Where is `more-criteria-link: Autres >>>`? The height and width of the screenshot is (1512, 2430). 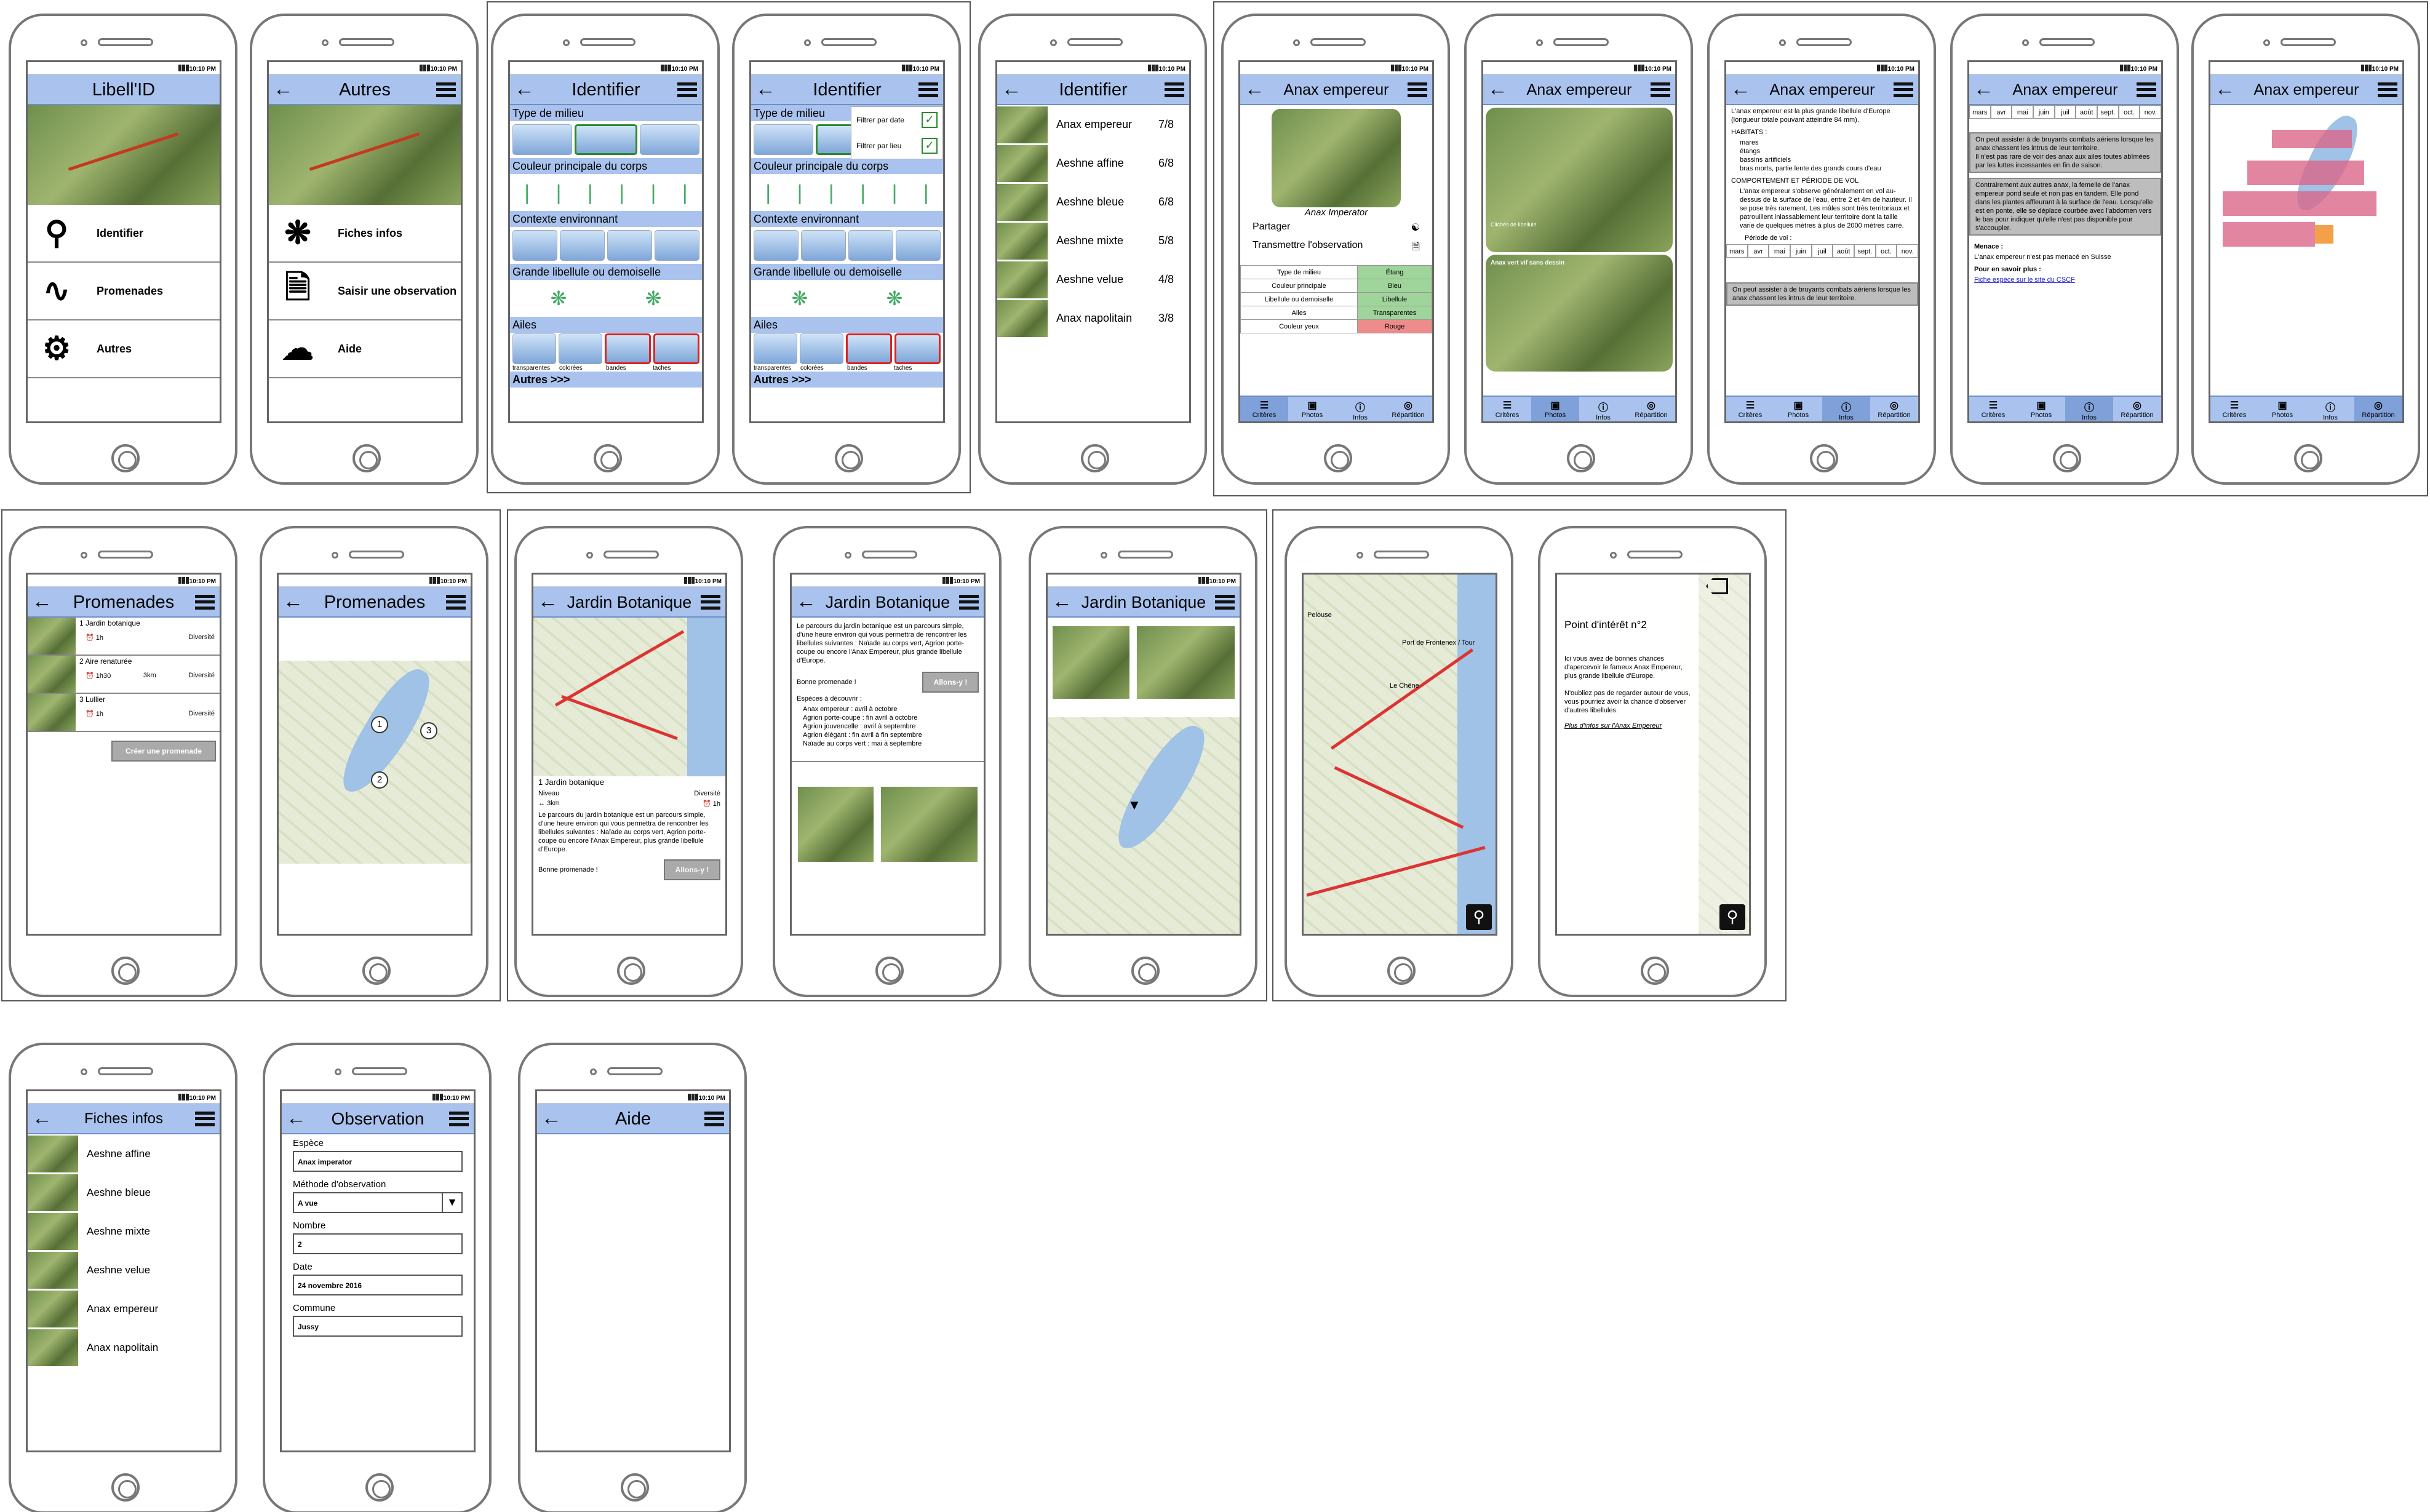 more-criteria-link: Autres >>> is located at coordinates (606, 380).